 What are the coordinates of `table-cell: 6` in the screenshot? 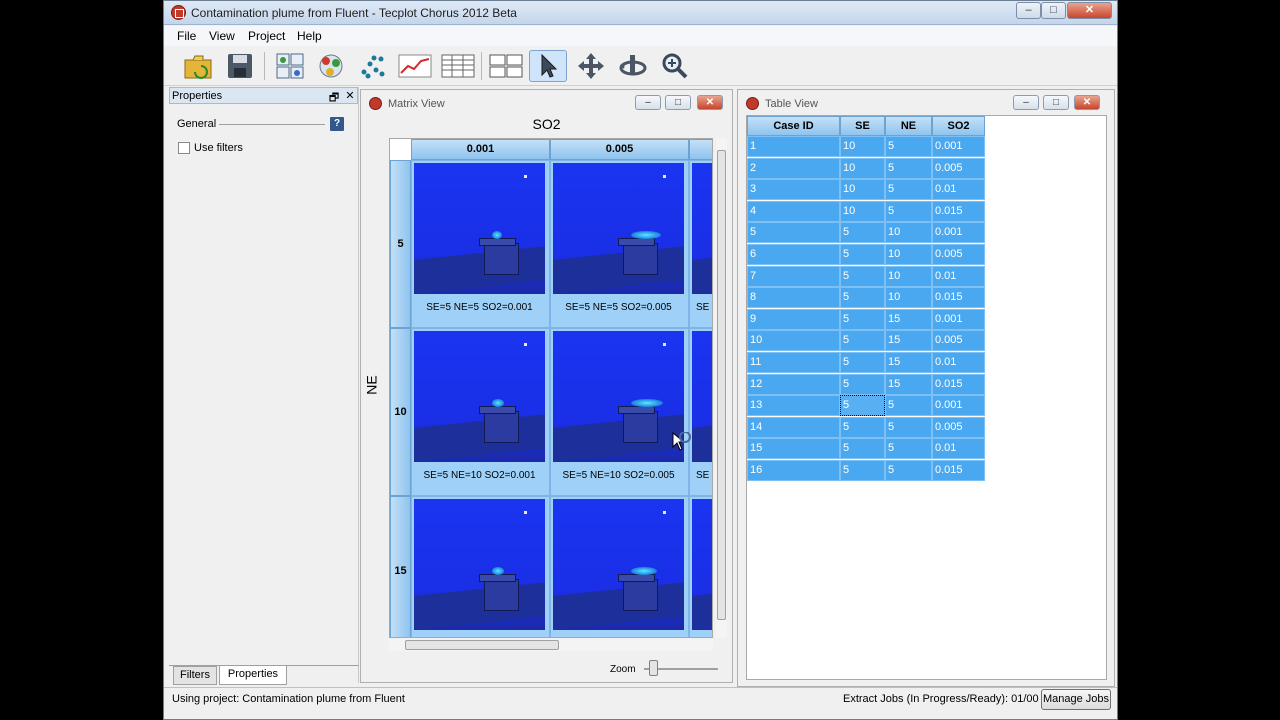 It's located at (793, 254).